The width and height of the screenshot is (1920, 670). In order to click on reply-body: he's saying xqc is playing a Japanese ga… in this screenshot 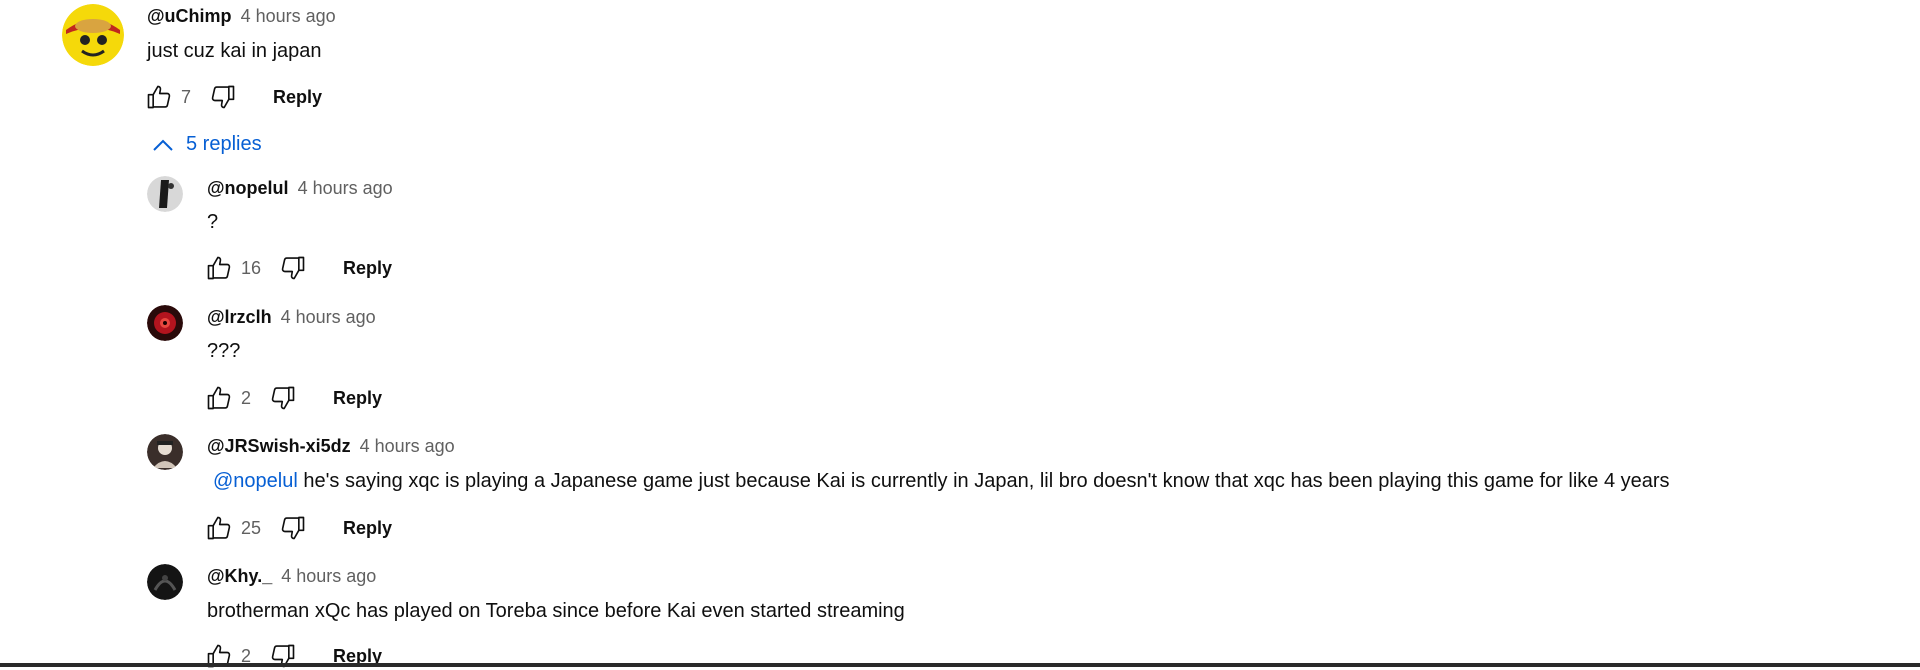, I will do `click(983, 481)`.